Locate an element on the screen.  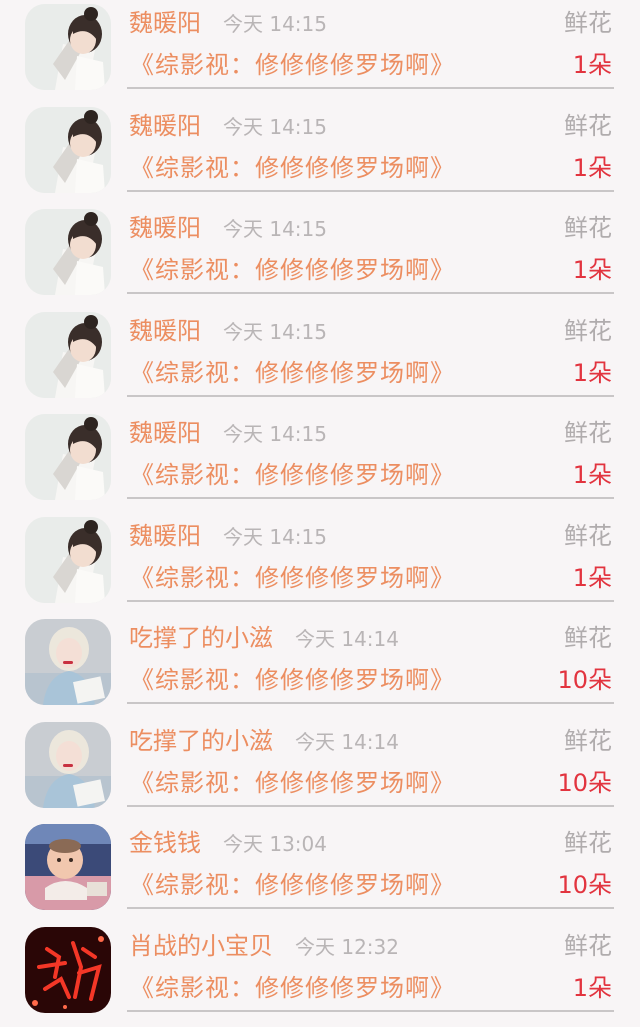
timestamp: 今天 12:32 is located at coordinates (347, 947).